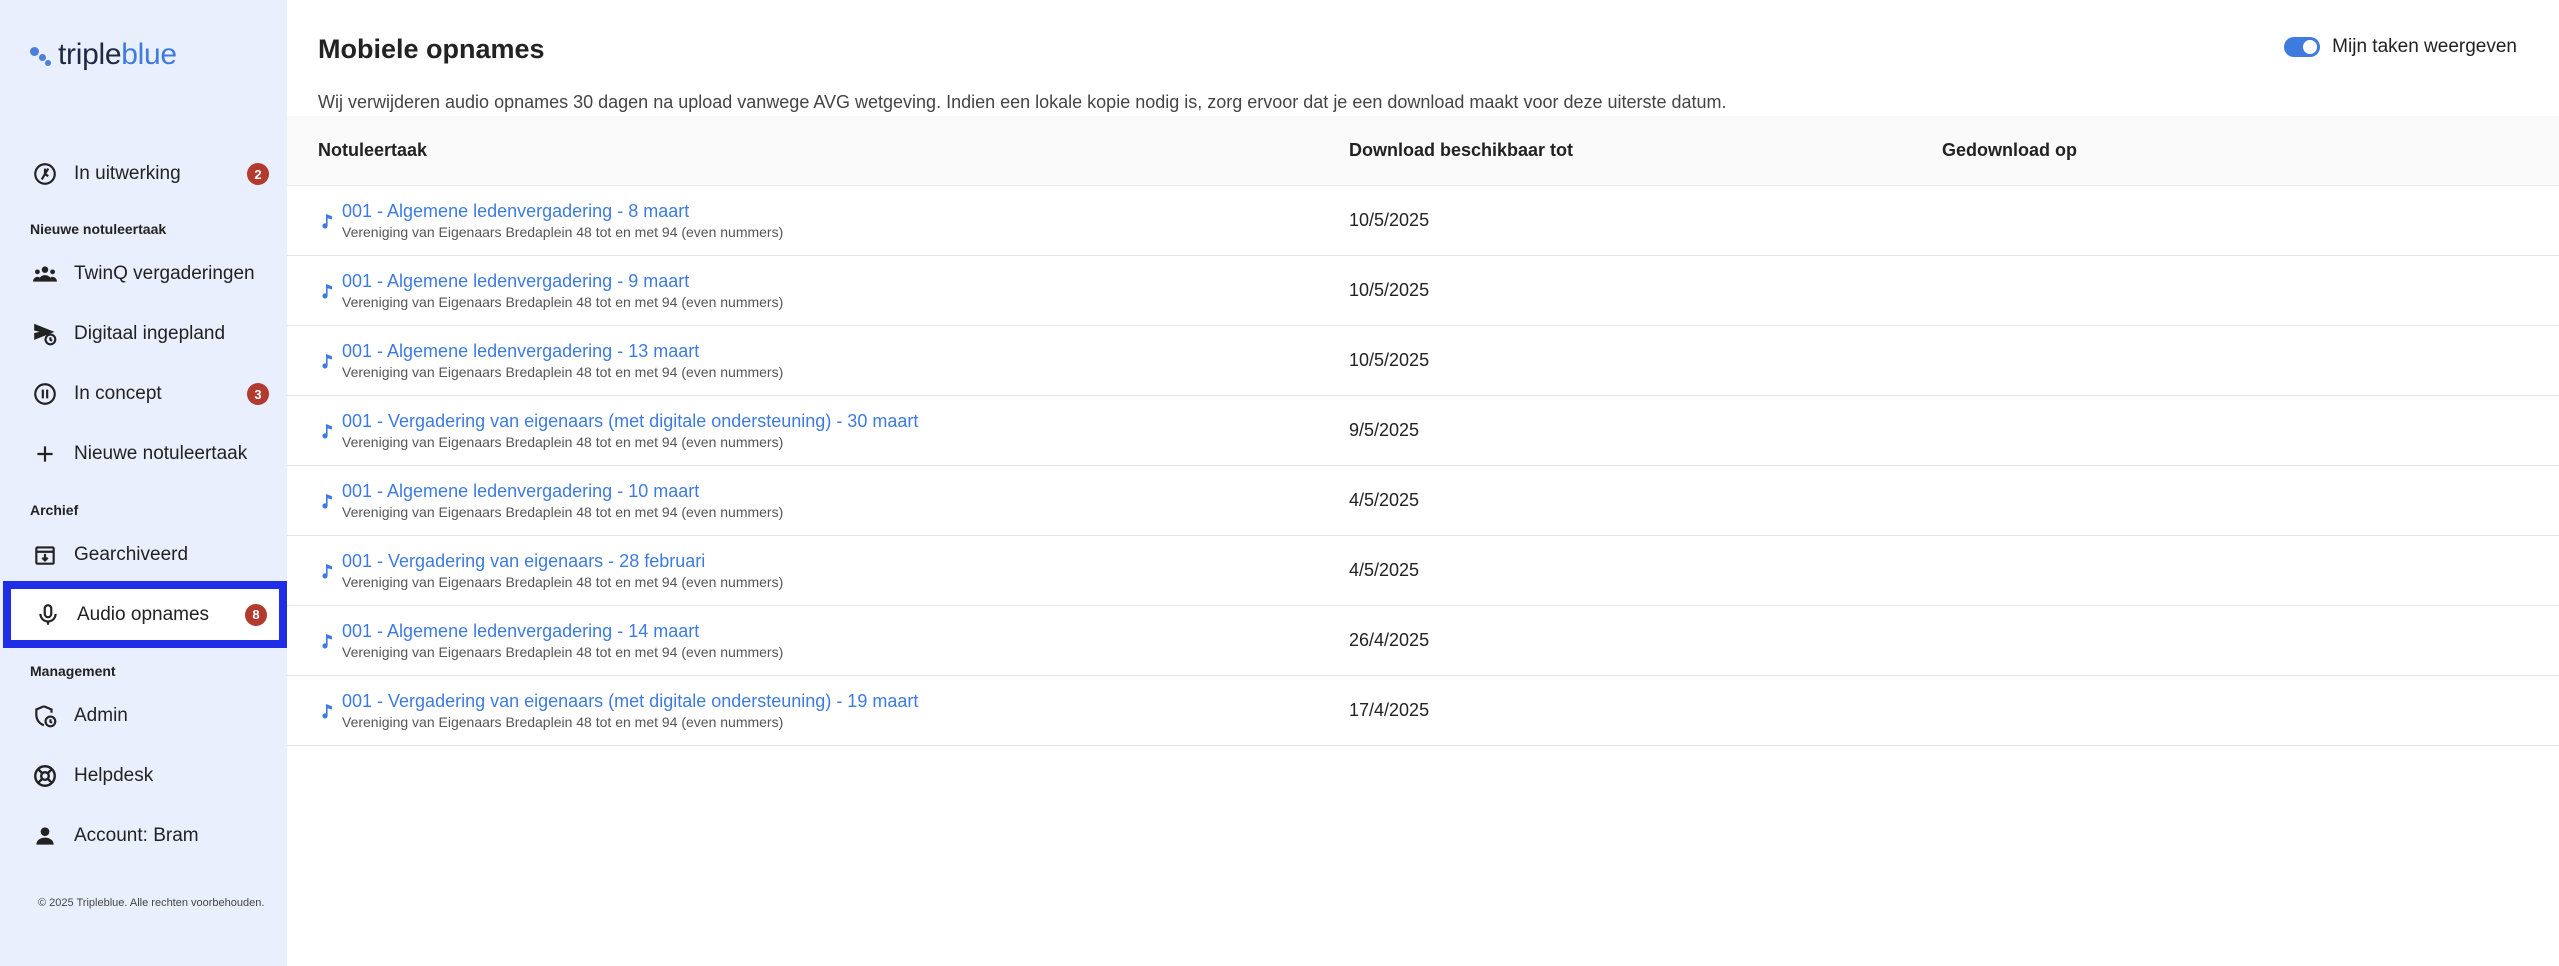 The width and height of the screenshot is (2559, 966). Describe the element at coordinates (101, 715) in the screenshot. I see `sidebar-item-label: Admin` at that location.